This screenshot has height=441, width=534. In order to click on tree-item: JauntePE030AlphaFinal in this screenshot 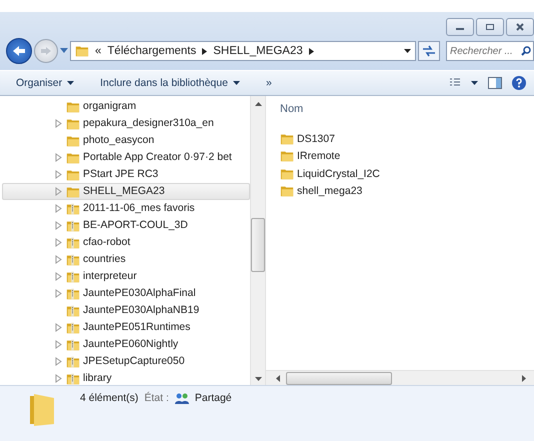, I will do `click(126, 293)`.